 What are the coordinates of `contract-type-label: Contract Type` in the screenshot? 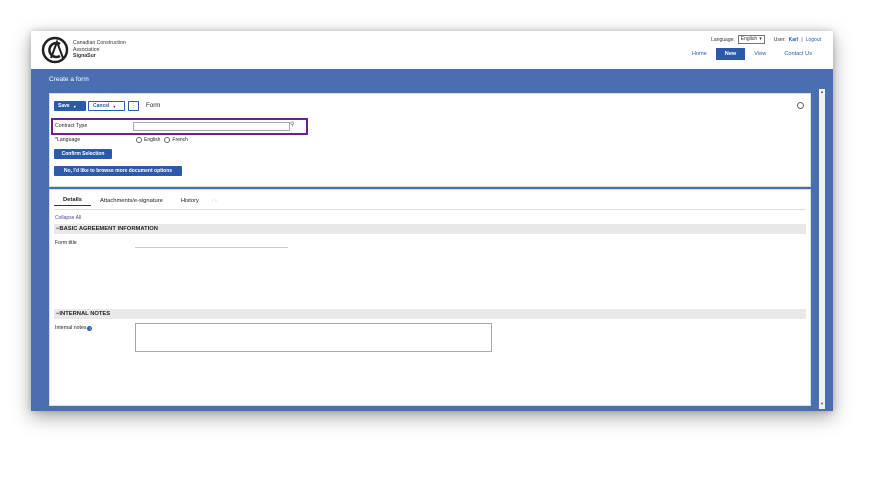 It's located at (71, 126).